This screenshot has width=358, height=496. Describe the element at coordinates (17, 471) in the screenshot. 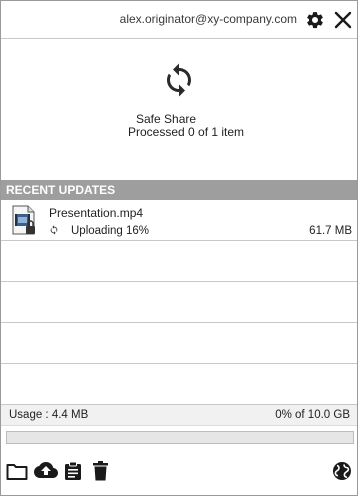

I see `folder-icon` at that location.